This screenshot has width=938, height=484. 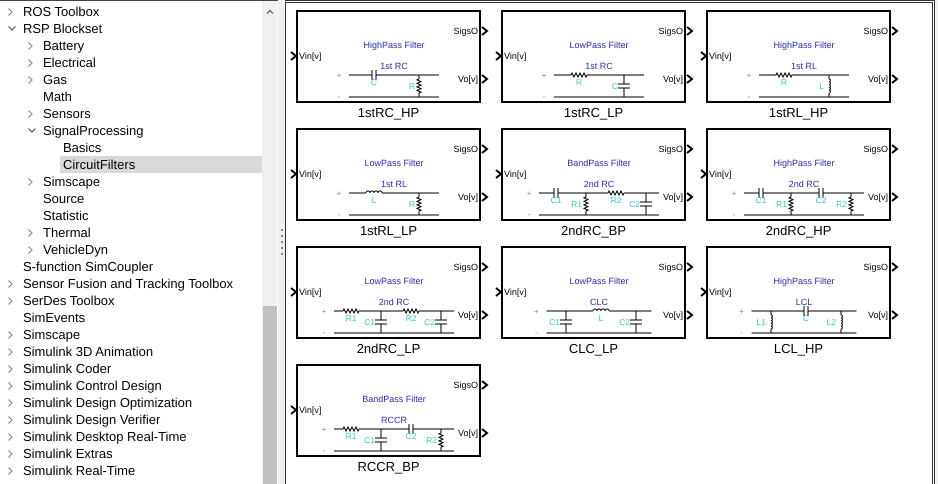 What do you see at coordinates (87, 351) in the screenshot?
I see `tree-item: Simulink 3D Animation` at bounding box center [87, 351].